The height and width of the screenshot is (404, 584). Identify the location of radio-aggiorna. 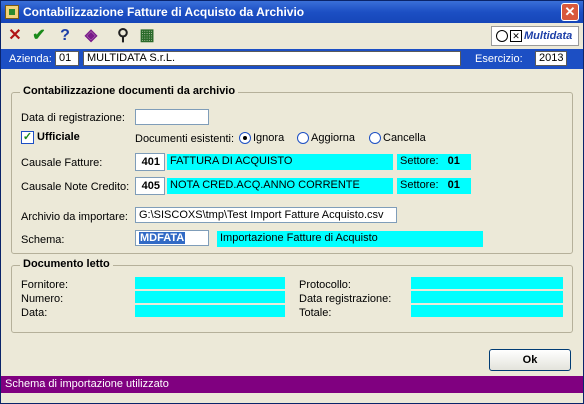
(303, 138).